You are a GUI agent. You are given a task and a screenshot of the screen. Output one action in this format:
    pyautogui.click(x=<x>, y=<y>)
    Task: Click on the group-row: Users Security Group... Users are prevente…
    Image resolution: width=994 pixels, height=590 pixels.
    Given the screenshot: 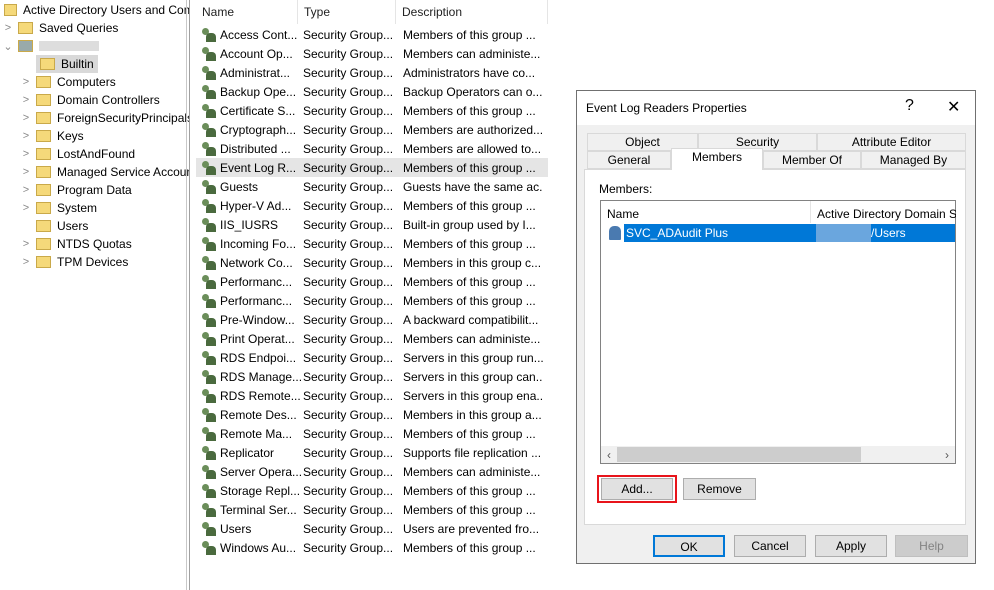 What is the action you would take?
    pyautogui.click(x=372, y=528)
    